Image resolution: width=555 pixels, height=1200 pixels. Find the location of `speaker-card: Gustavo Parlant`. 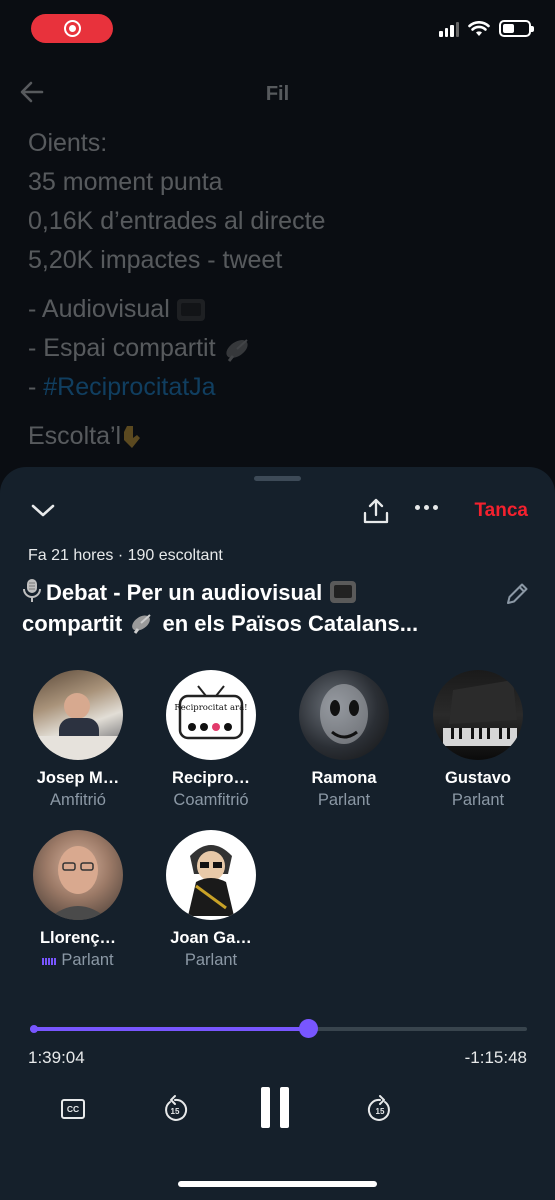

speaker-card: Gustavo Parlant is located at coordinates (478, 740).